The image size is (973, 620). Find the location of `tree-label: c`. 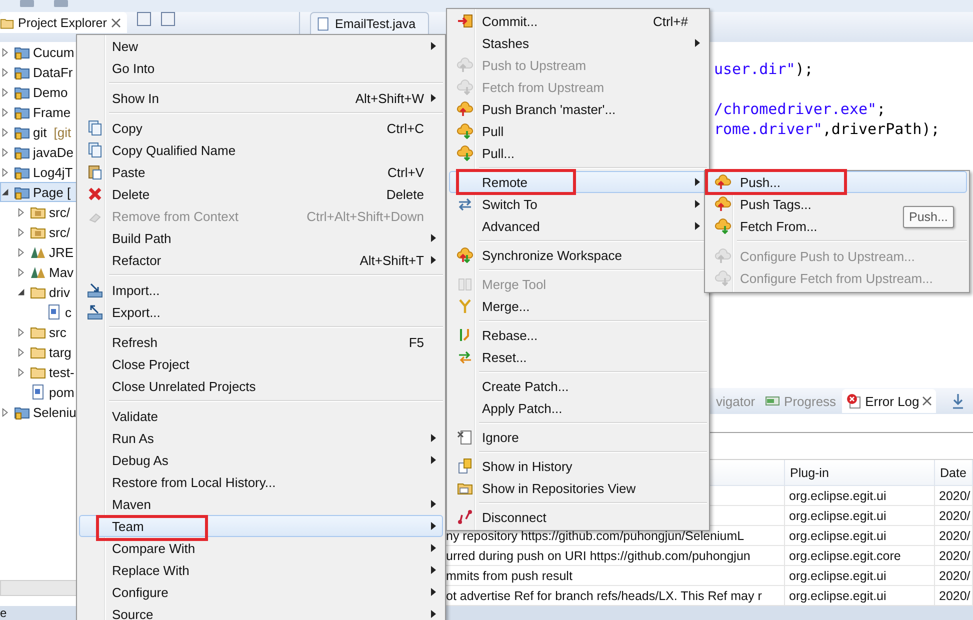

tree-label: c is located at coordinates (68, 312).